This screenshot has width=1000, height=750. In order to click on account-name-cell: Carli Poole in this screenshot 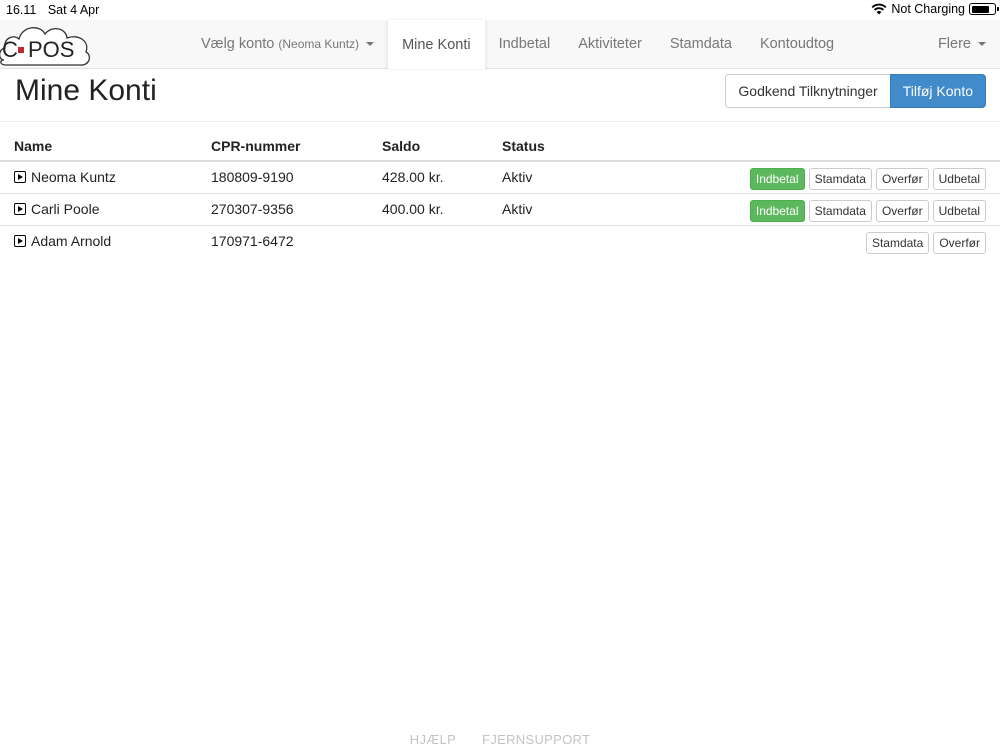, I will do `click(56, 209)`.